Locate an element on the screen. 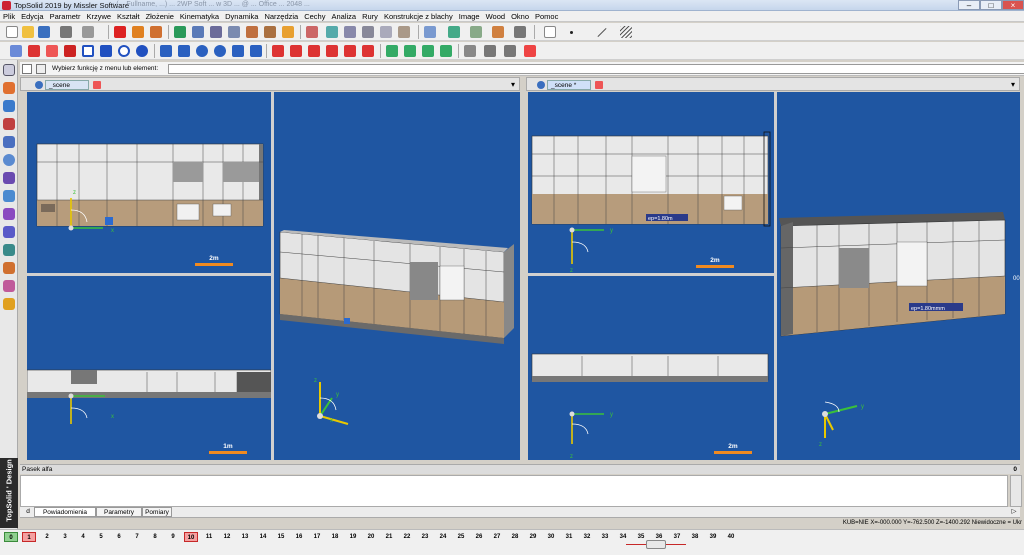 This screenshot has height=555, width=1024. page-12: 12 is located at coordinates (227, 537).